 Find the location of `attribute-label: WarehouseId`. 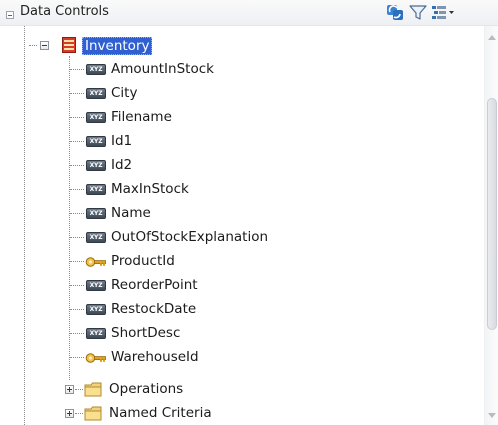

attribute-label: WarehouseId is located at coordinates (155, 357).